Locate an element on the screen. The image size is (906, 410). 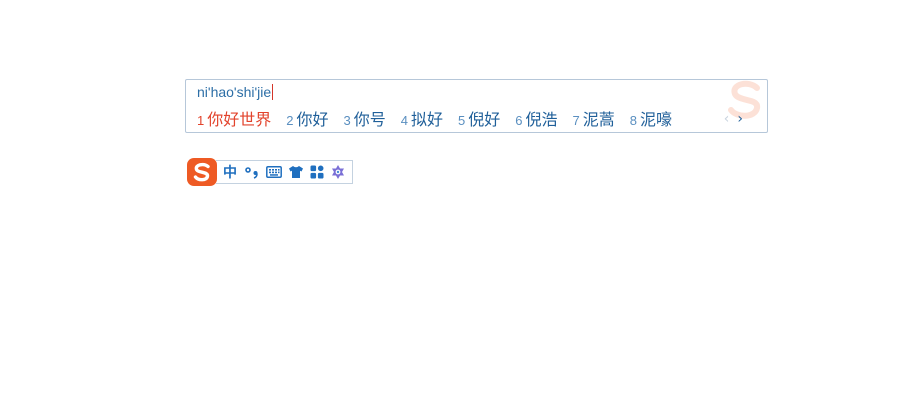
candidate-number: 5 is located at coordinates (462, 120).